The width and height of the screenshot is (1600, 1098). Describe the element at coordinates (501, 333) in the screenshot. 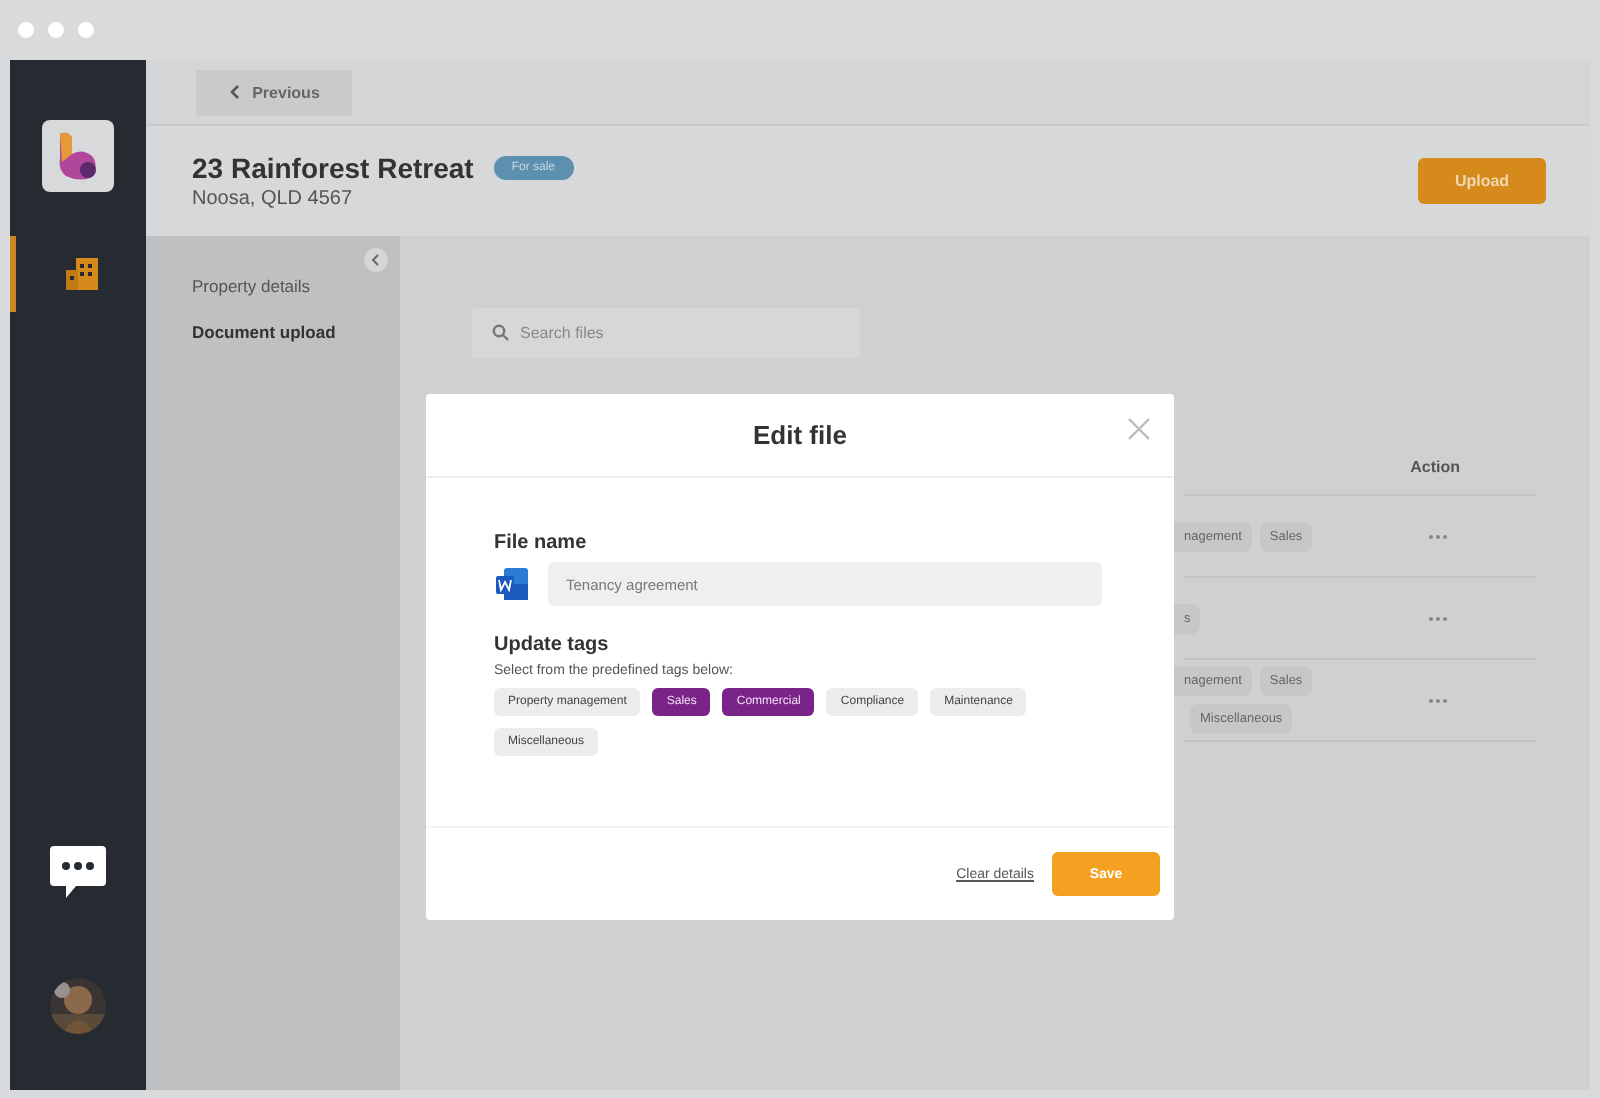

I see `search-icon` at that location.